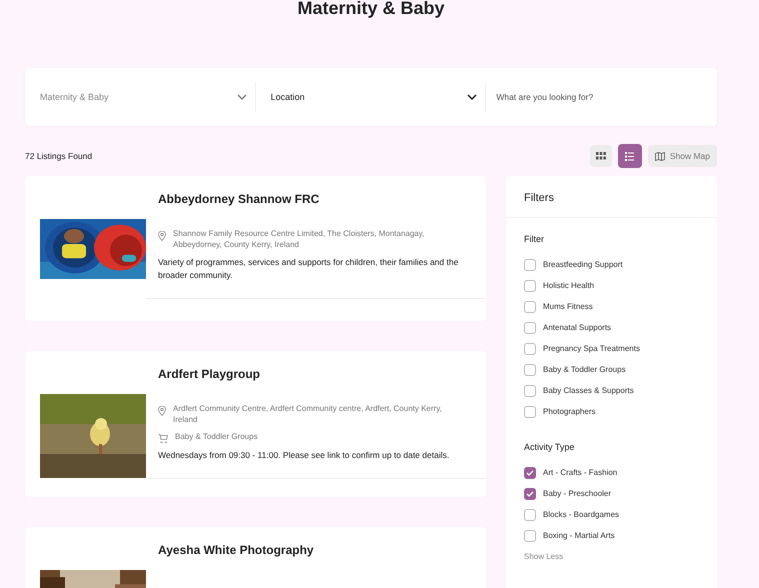  I want to click on filter-group-heading: Filter, so click(534, 239).